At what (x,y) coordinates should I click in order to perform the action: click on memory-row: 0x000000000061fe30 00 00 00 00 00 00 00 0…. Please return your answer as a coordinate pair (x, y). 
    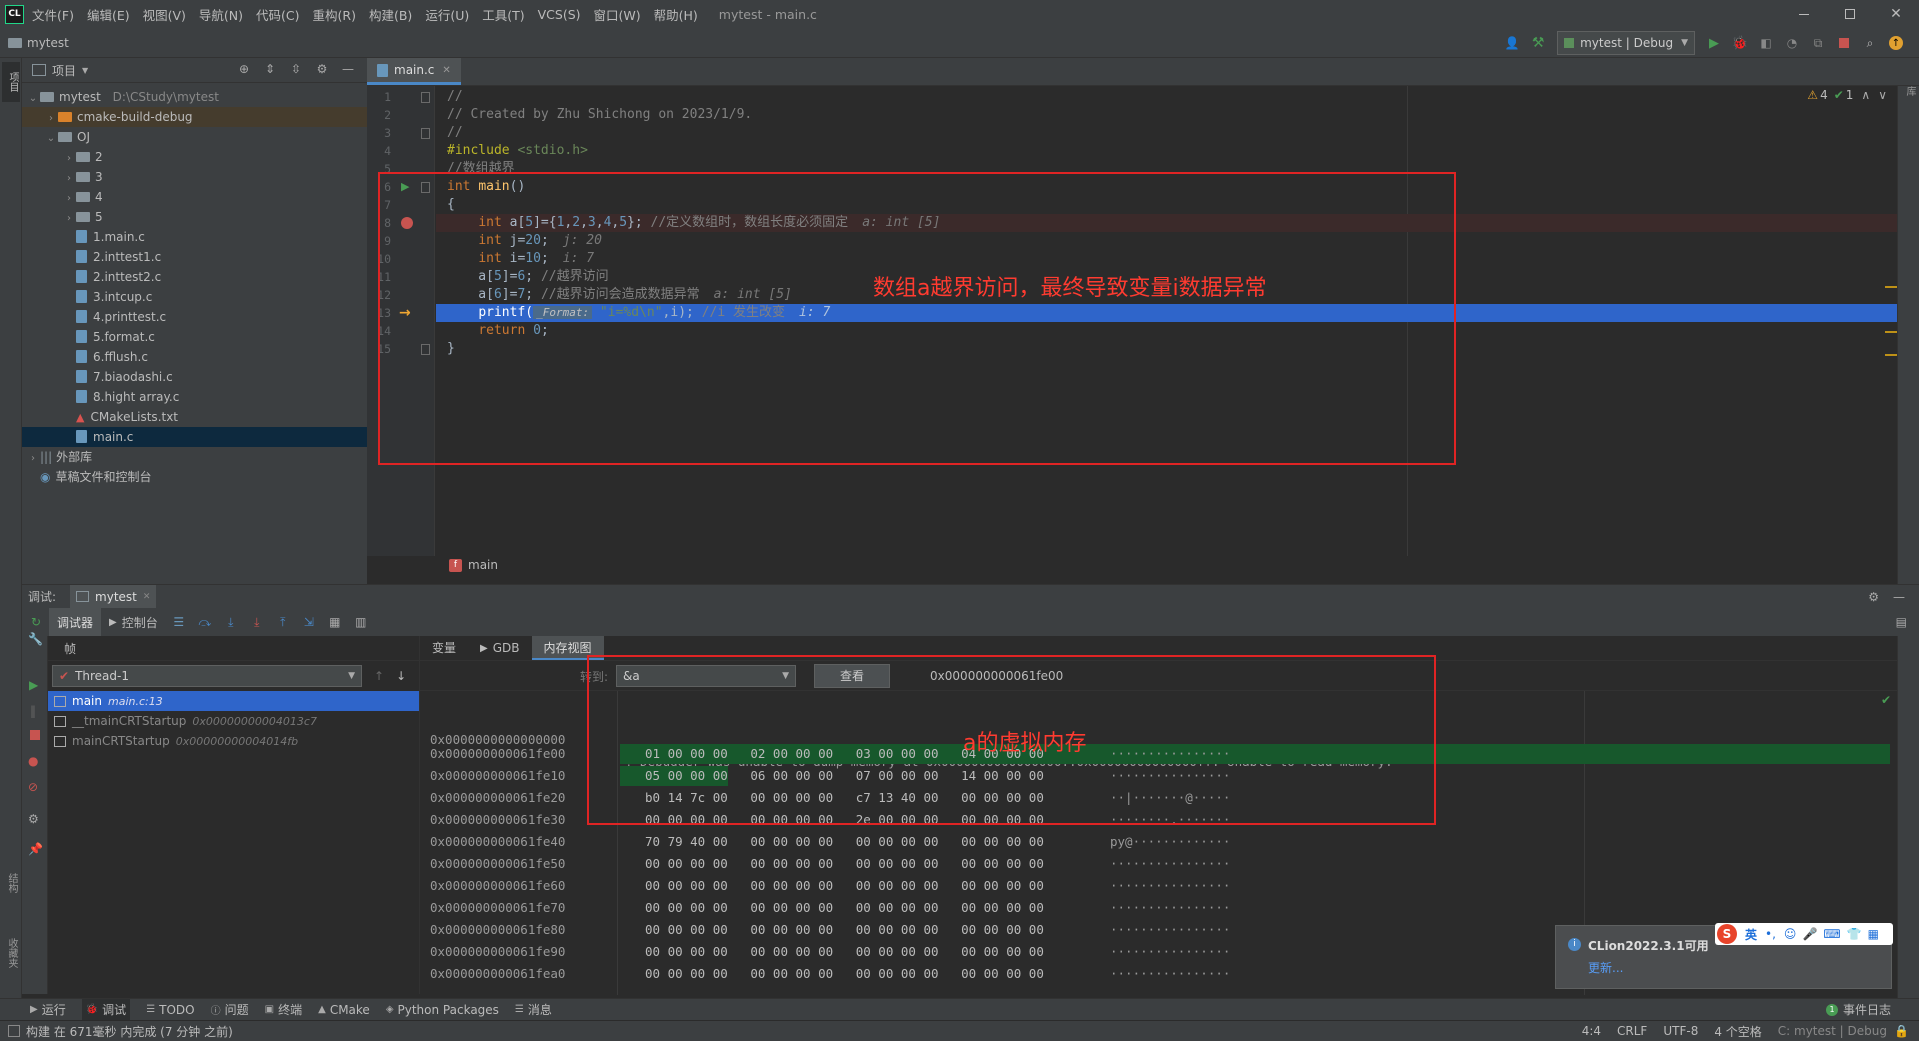
    Looking at the image, I should click on (1158, 820).